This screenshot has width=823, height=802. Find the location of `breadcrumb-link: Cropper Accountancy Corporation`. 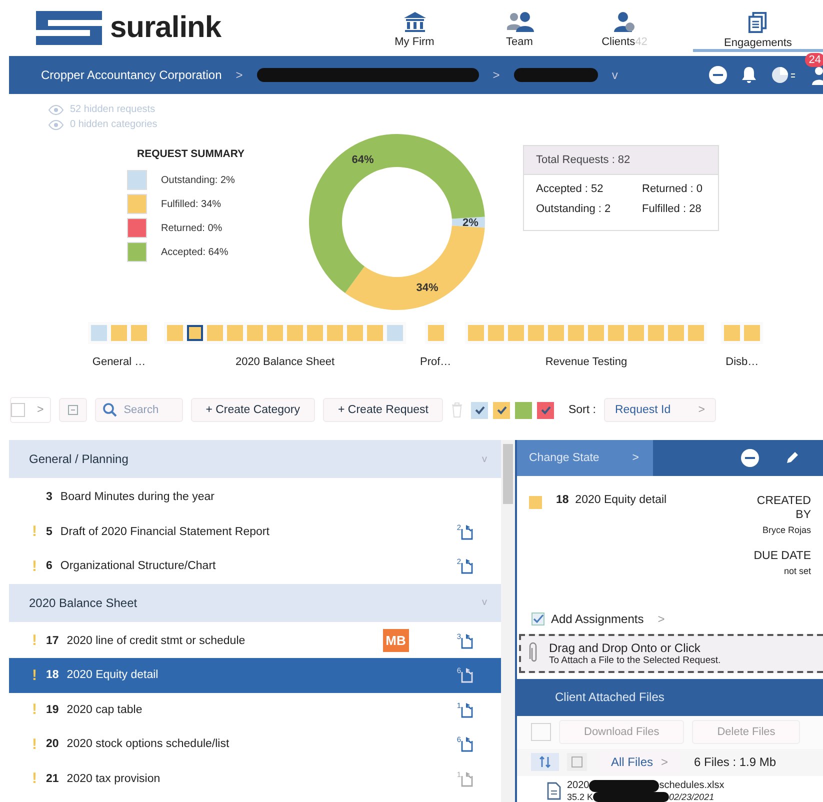

breadcrumb-link: Cropper Accountancy Corporation is located at coordinates (131, 75).